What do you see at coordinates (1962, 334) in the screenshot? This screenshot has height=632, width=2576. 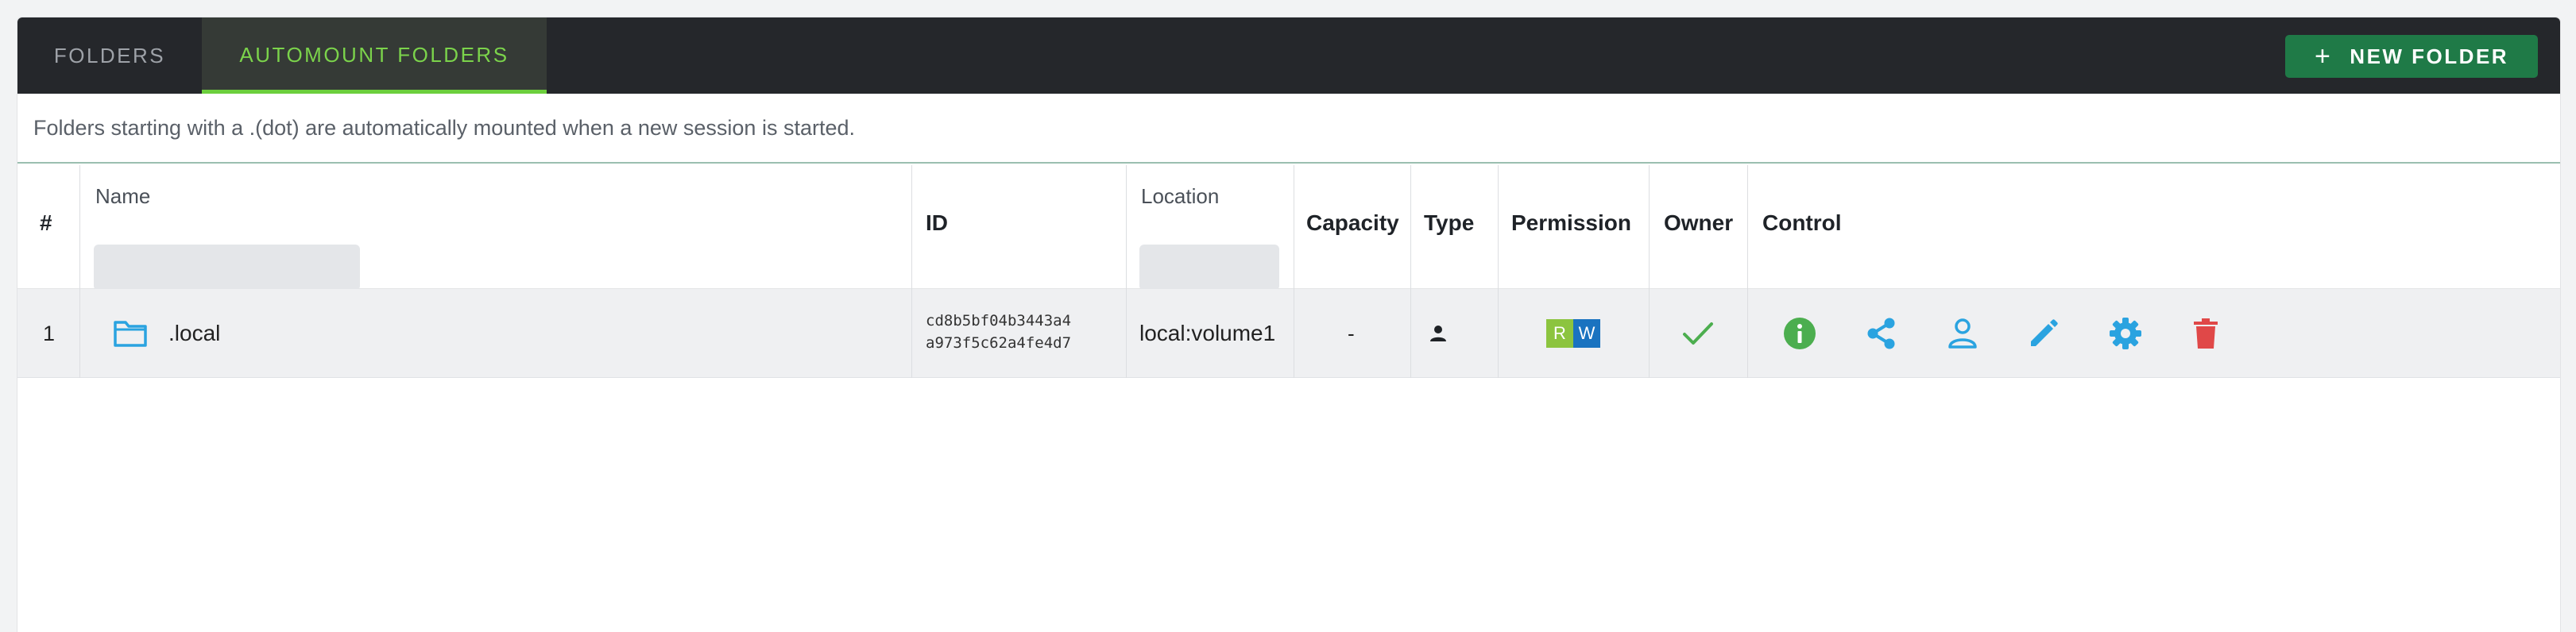 I see `user-icon` at bounding box center [1962, 334].